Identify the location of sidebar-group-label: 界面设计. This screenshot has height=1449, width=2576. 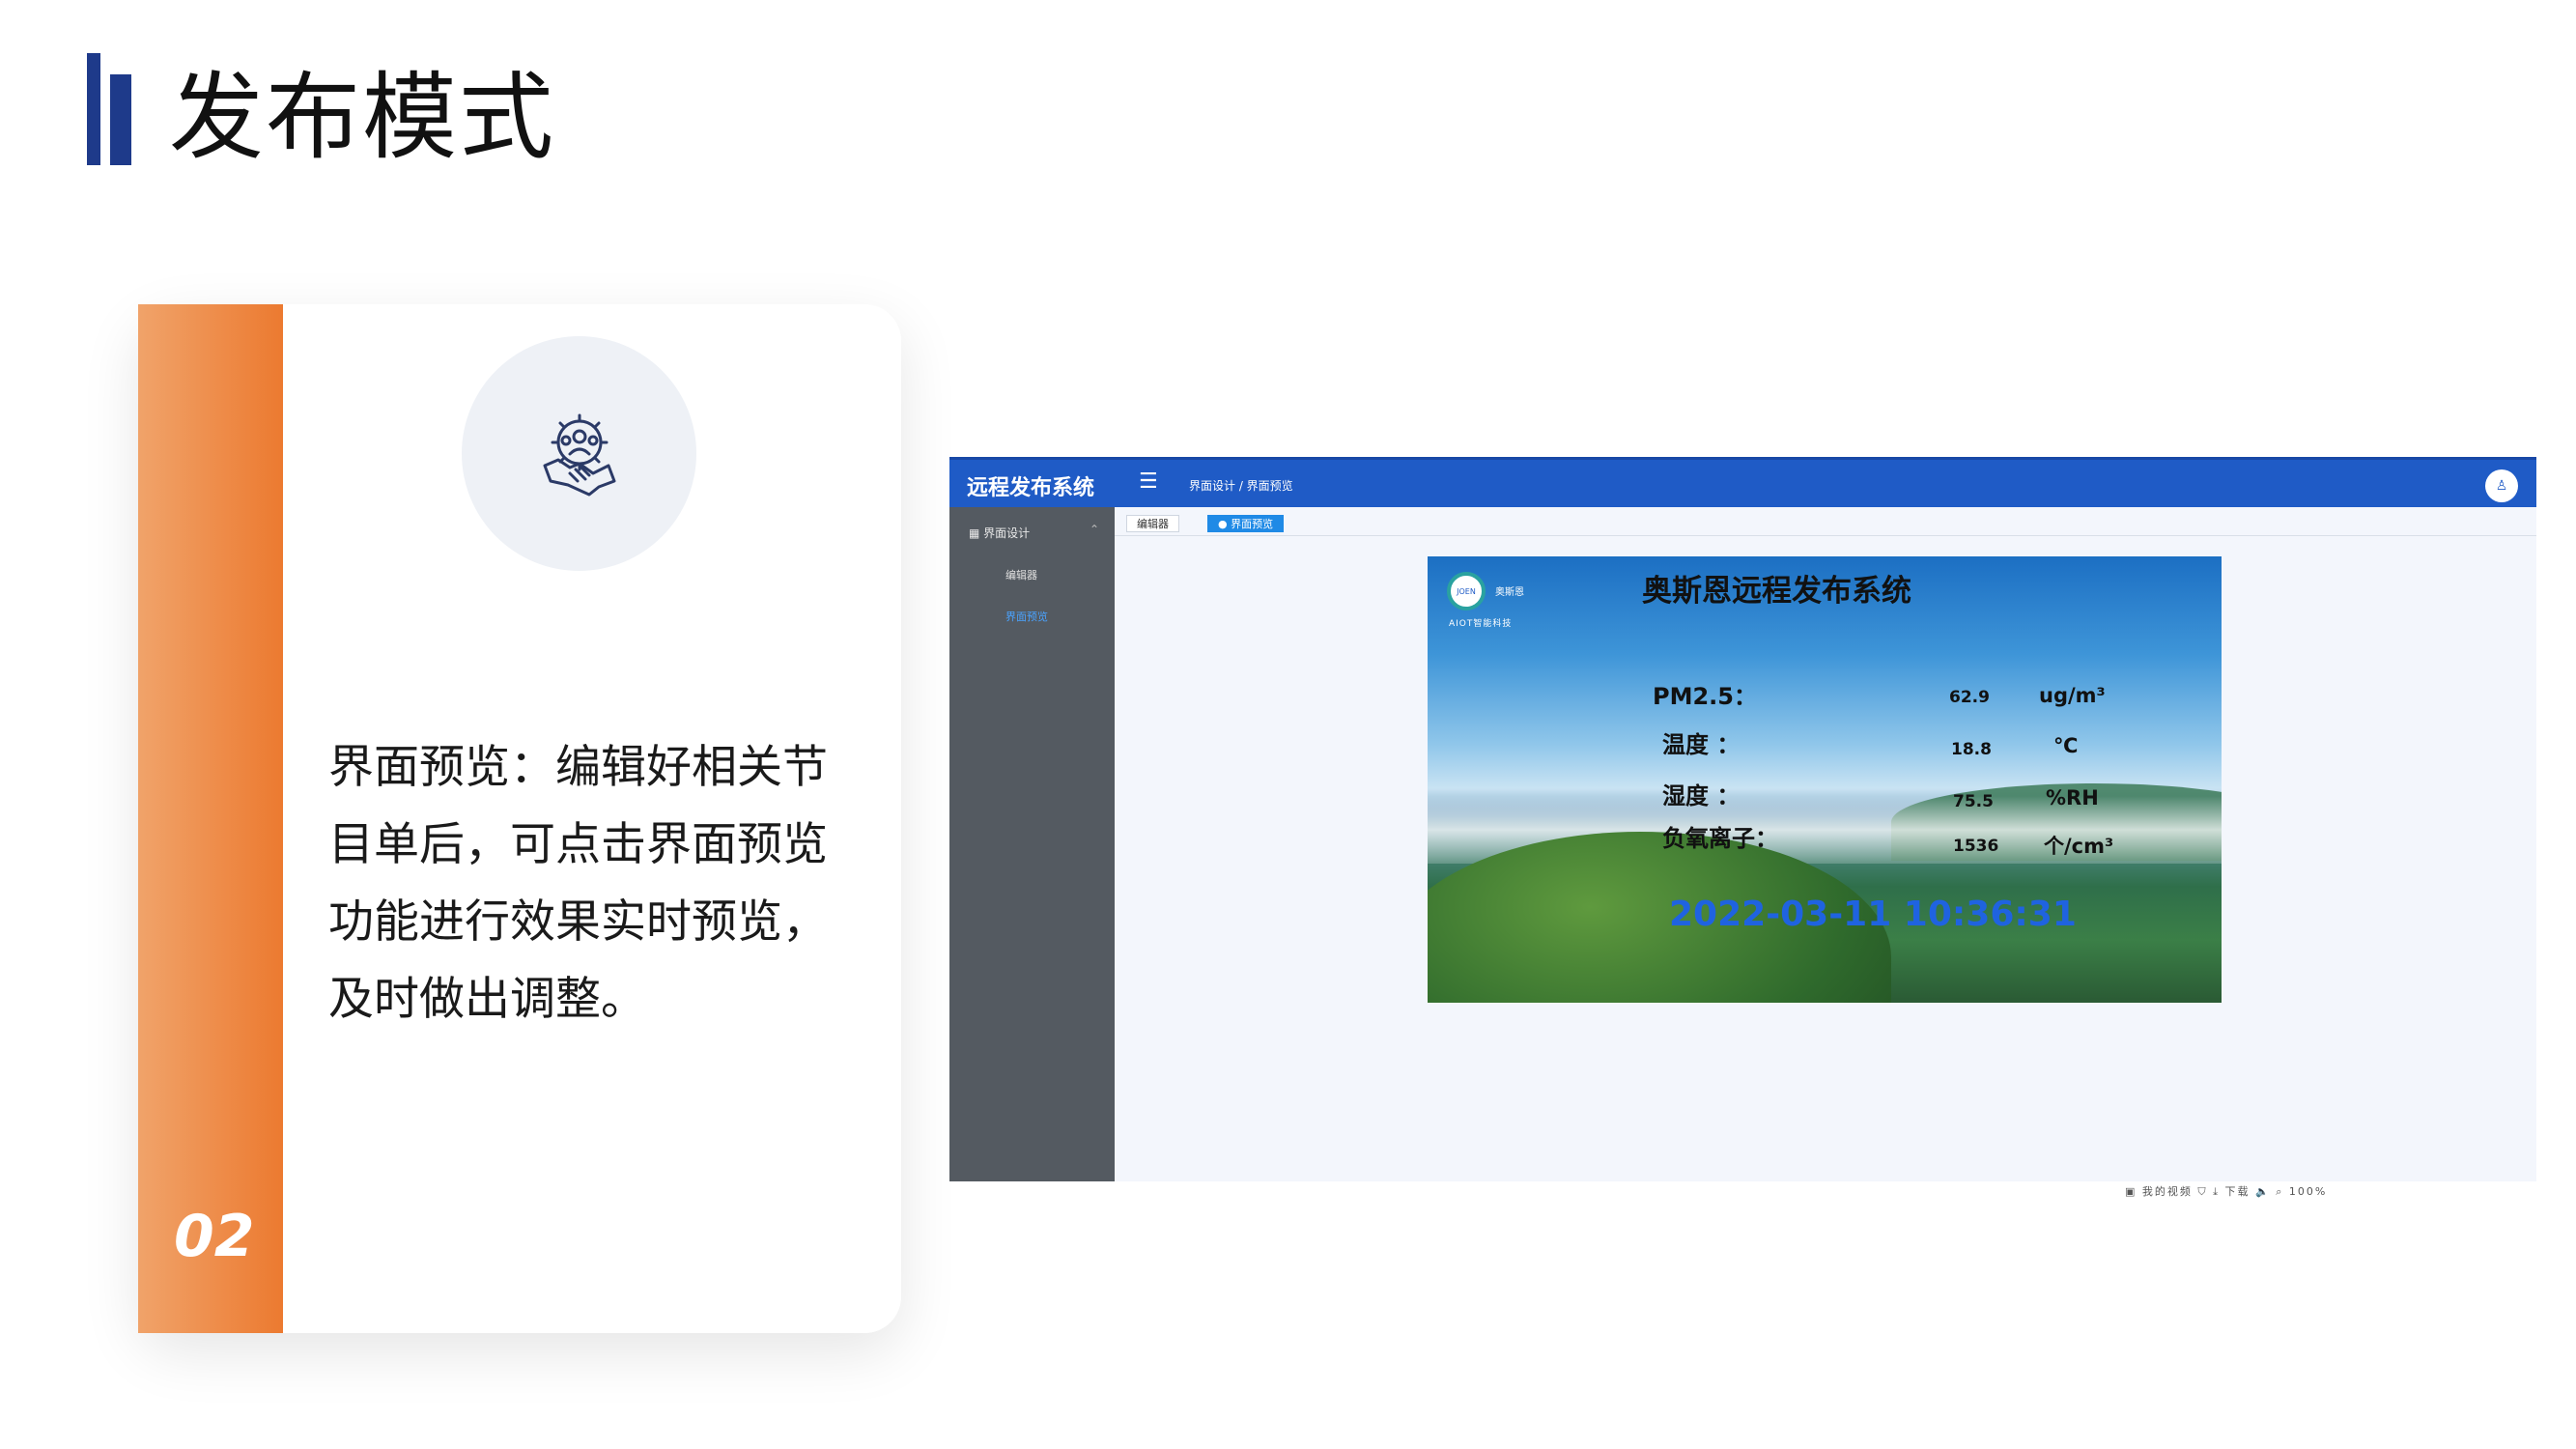
(1007, 533).